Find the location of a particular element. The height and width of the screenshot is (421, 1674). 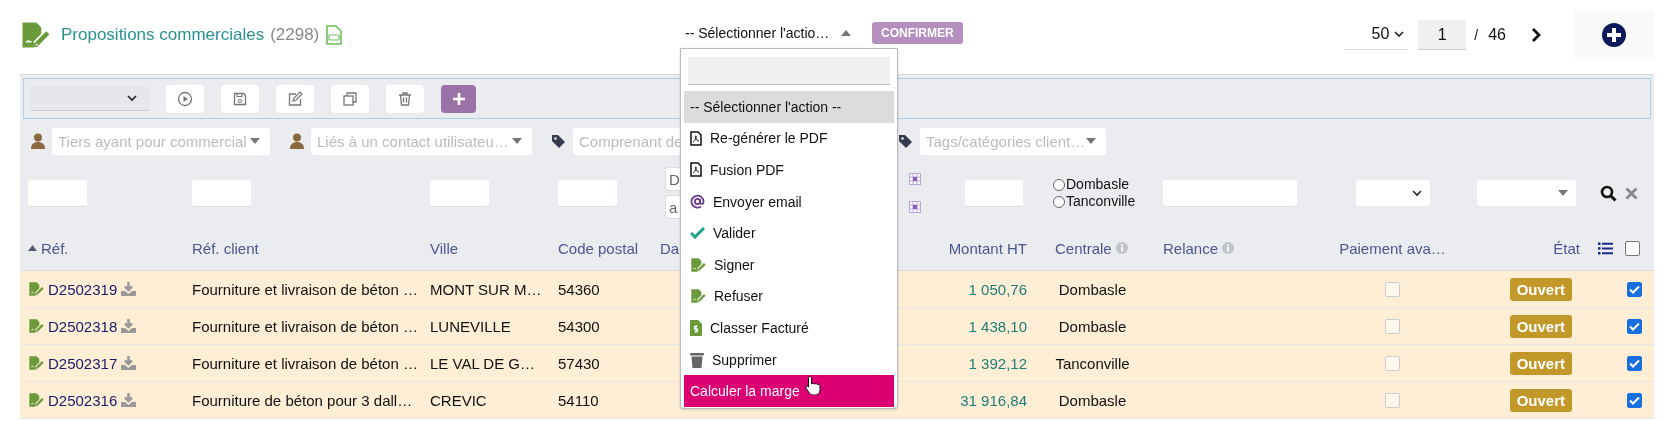

list-icon is located at coordinates (1605, 248).